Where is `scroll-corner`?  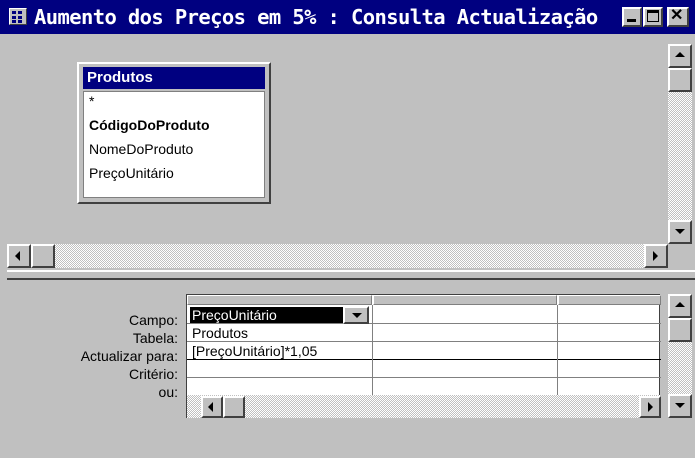 scroll-corner is located at coordinates (681, 256).